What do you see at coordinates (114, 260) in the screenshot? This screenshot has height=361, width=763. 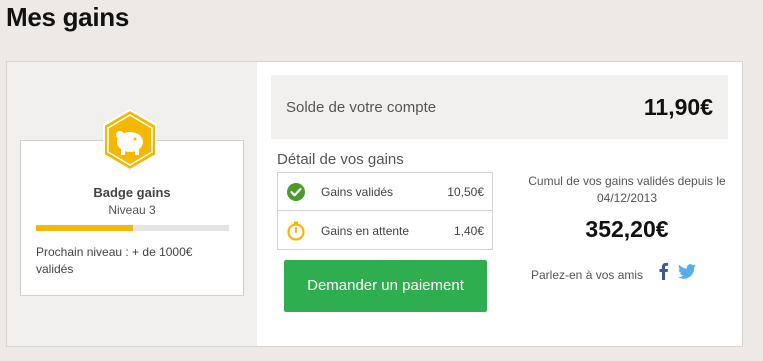 I see `next-level-text: Prochain niveau : + de 1000€ validés` at bounding box center [114, 260].